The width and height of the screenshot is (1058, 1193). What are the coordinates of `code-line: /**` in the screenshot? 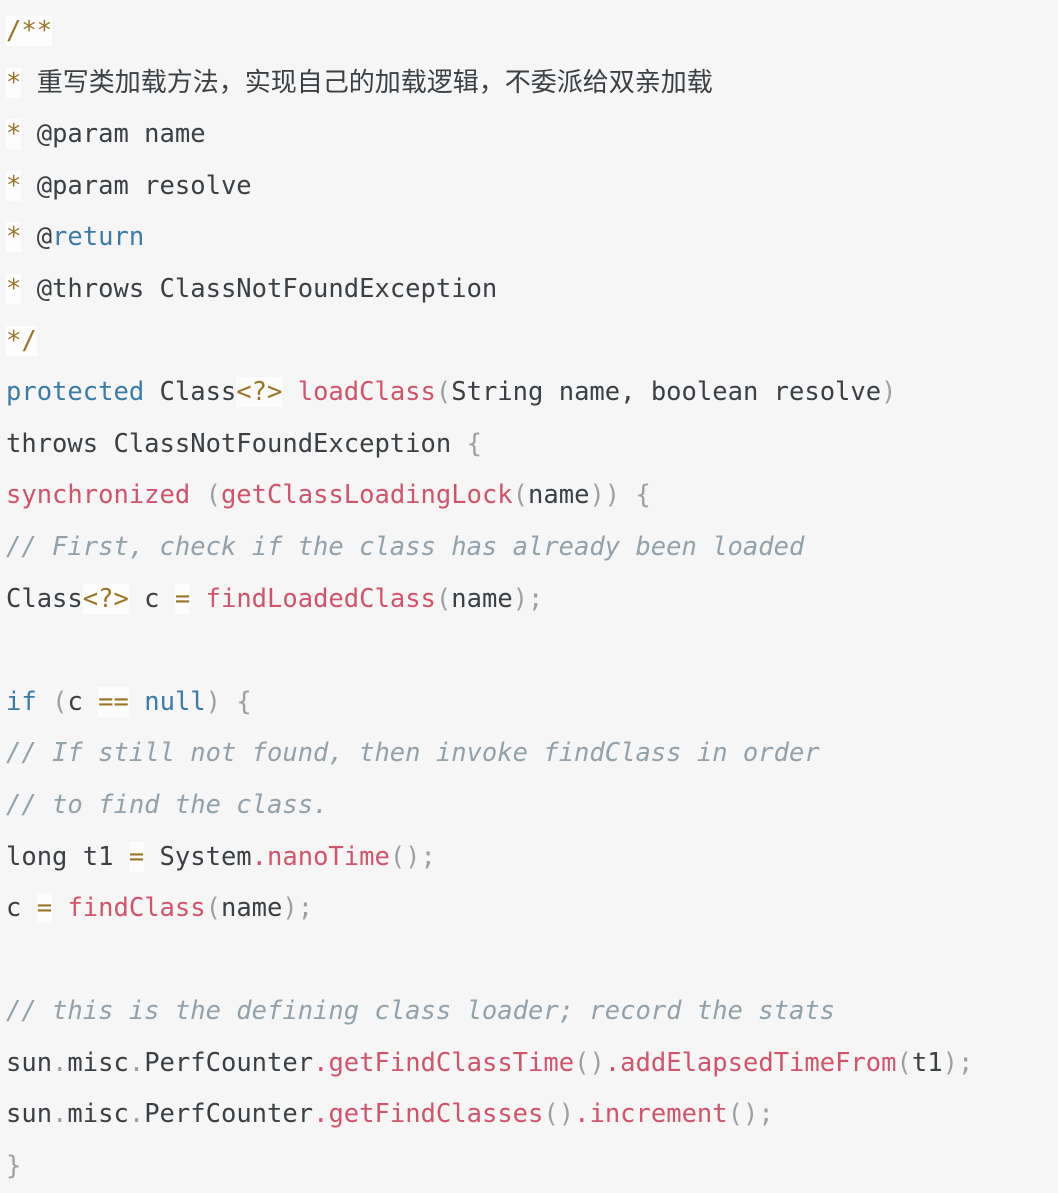 It's located at (532, 32).